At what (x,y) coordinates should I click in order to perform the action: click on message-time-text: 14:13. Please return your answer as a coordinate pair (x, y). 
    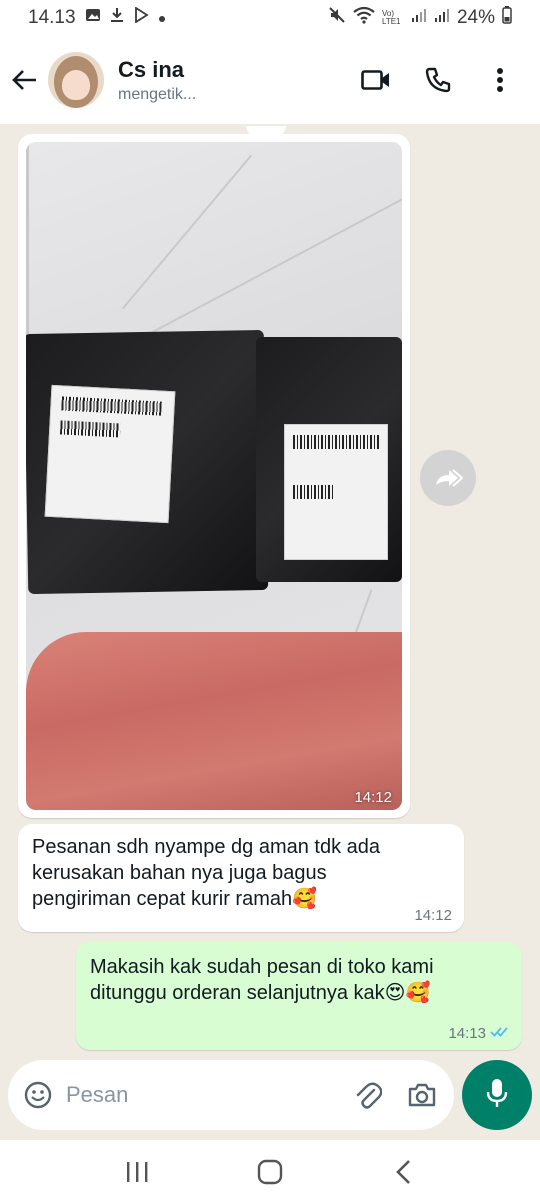
    Looking at the image, I should click on (467, 1033).